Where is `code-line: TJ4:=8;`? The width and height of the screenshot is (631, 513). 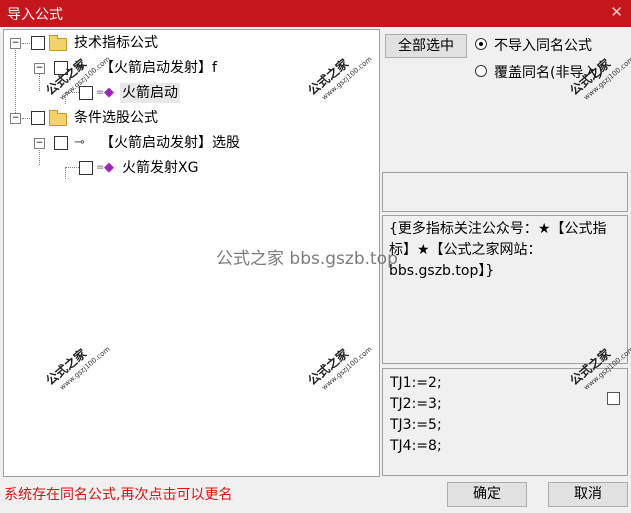
code-line: TJ4:=8; is located at coordinates (416, 446).